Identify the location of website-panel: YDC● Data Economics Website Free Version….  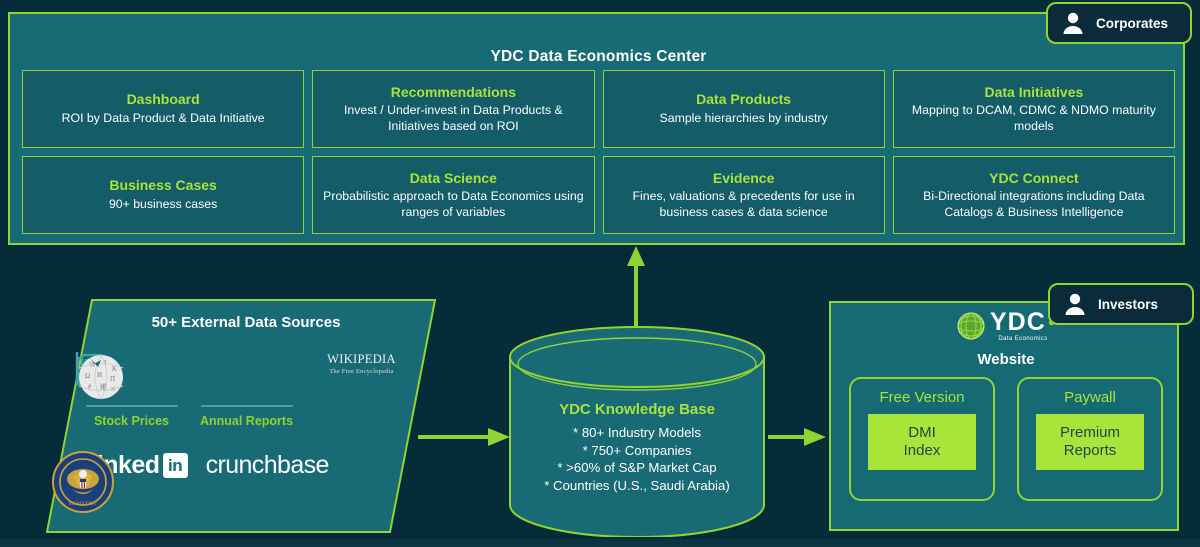
(1004, 416).